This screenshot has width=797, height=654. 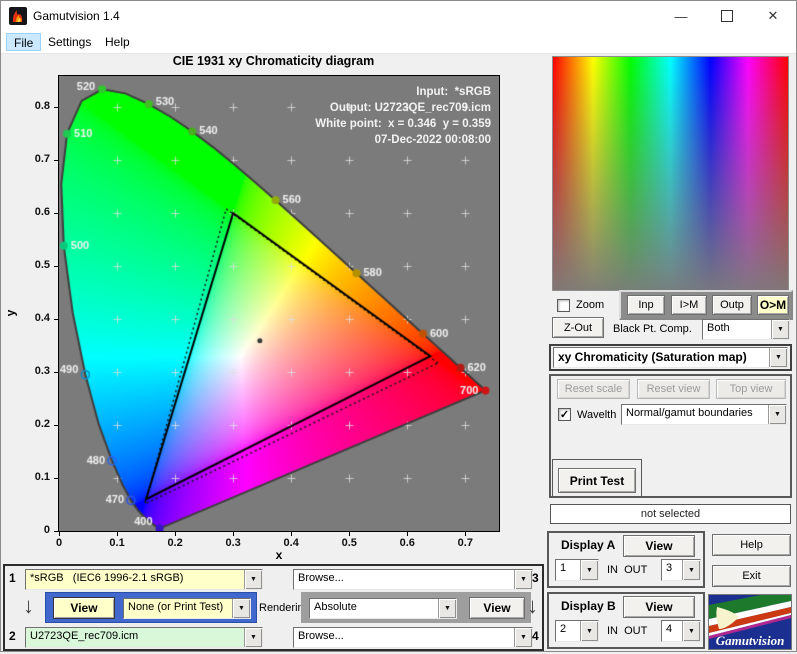 I want to click on reset-view-button: Reset view, so click(x=673, y=389).